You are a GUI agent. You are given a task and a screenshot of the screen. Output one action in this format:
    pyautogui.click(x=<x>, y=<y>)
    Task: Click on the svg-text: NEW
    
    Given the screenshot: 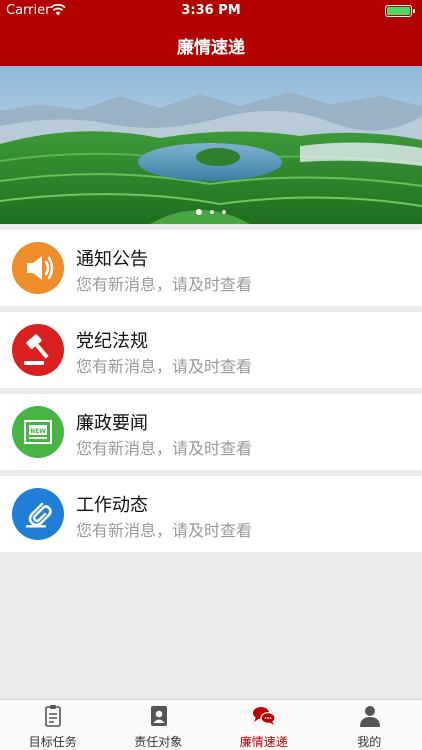 What is the action you would take?
    pyautogui.click(x=38, y=431)
    